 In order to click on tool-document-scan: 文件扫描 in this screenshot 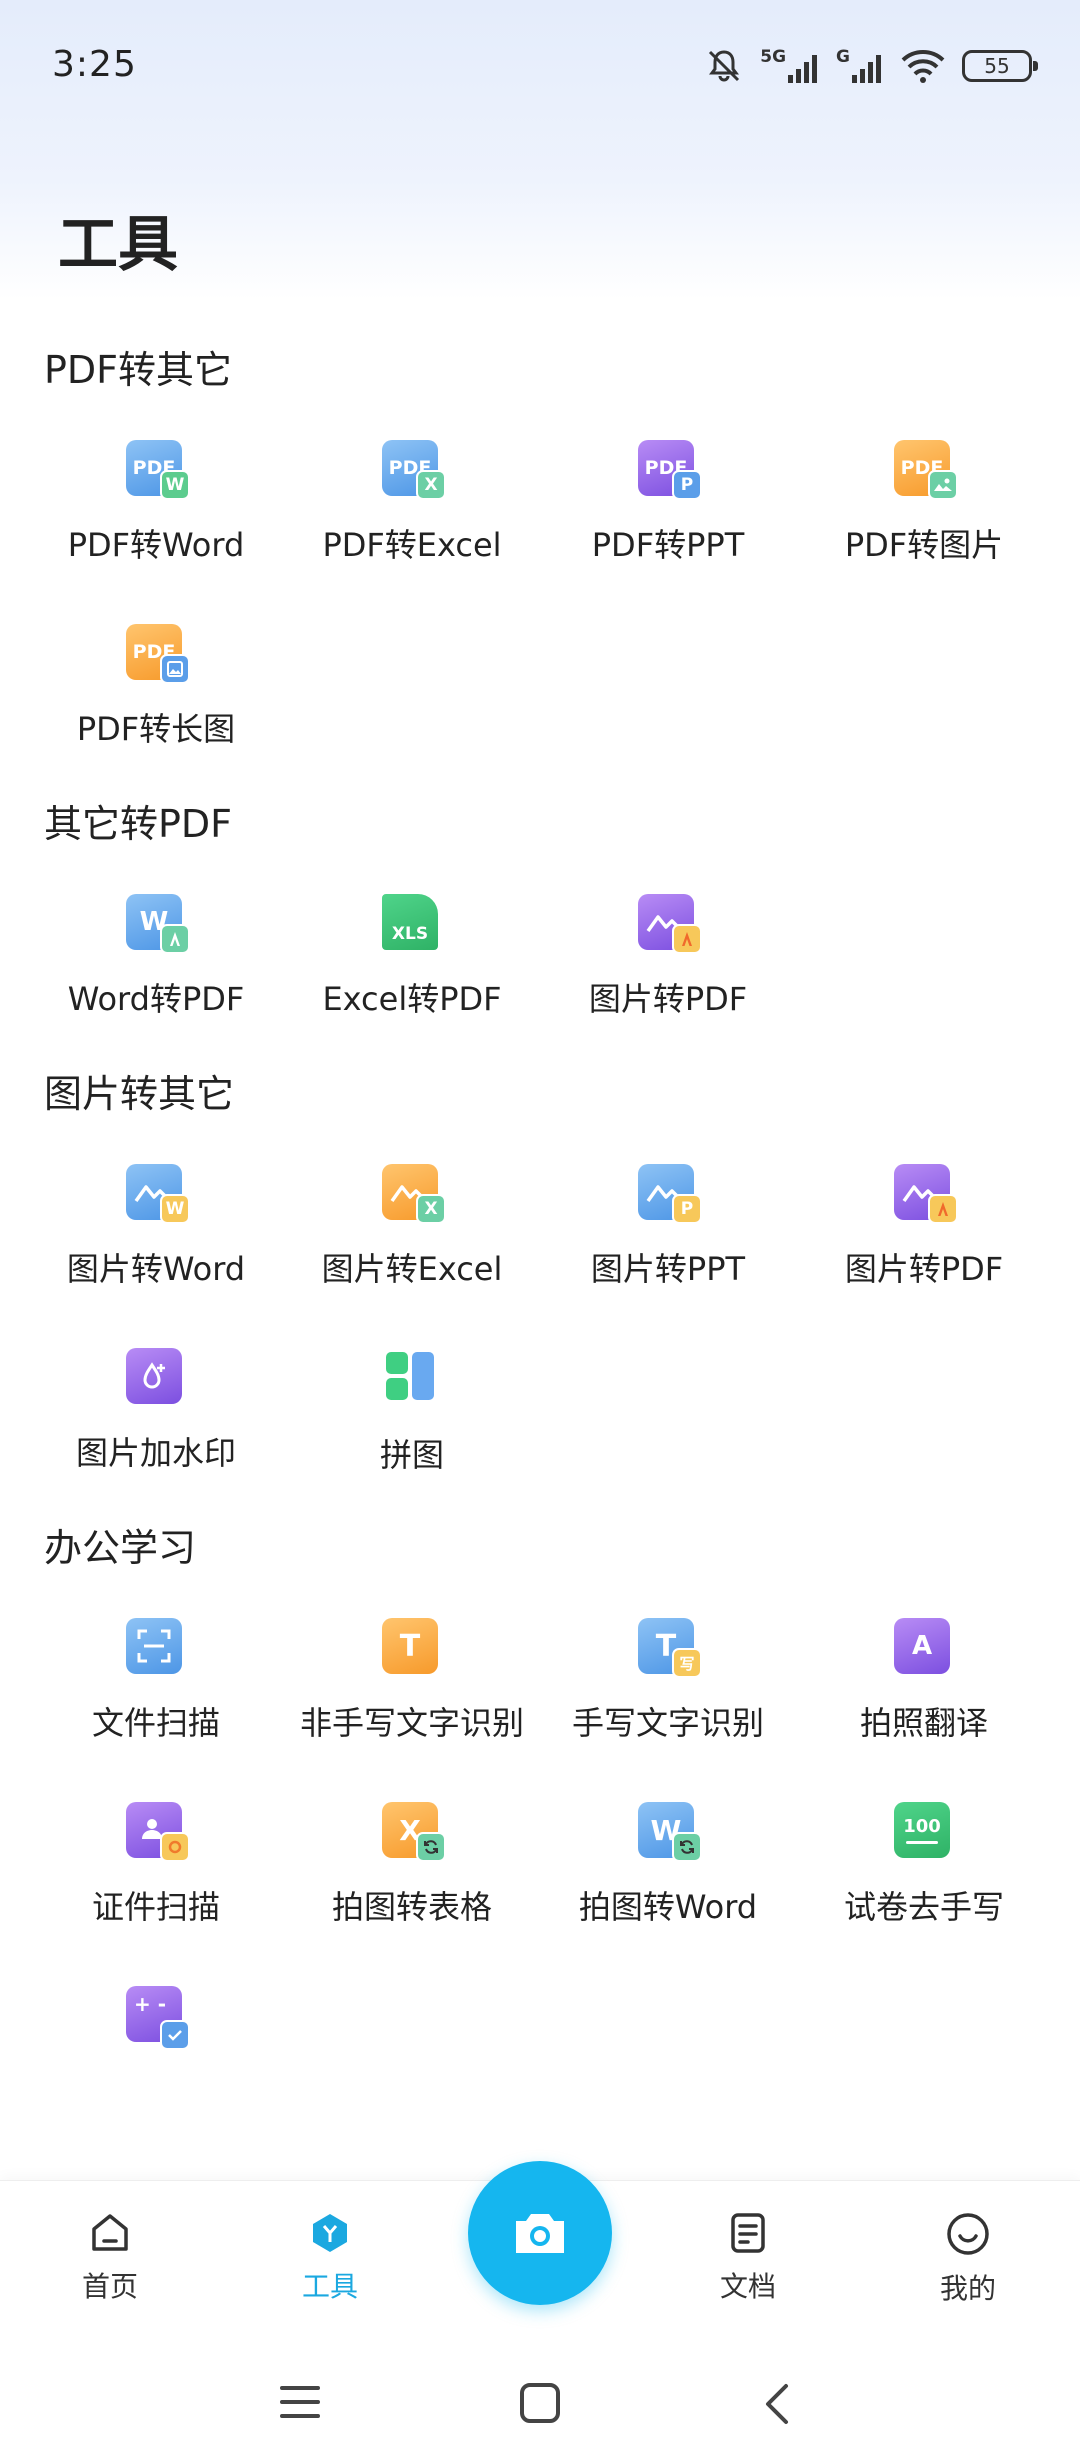, I will do `click(156, 1681)`.